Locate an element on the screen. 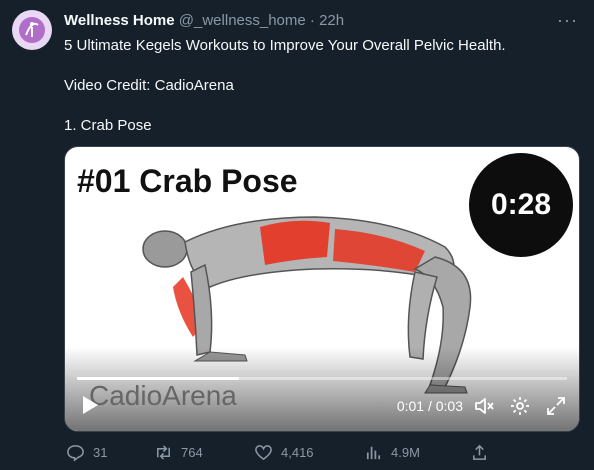  author-handle: @_wellness_home is located at coordinates (242, 20).